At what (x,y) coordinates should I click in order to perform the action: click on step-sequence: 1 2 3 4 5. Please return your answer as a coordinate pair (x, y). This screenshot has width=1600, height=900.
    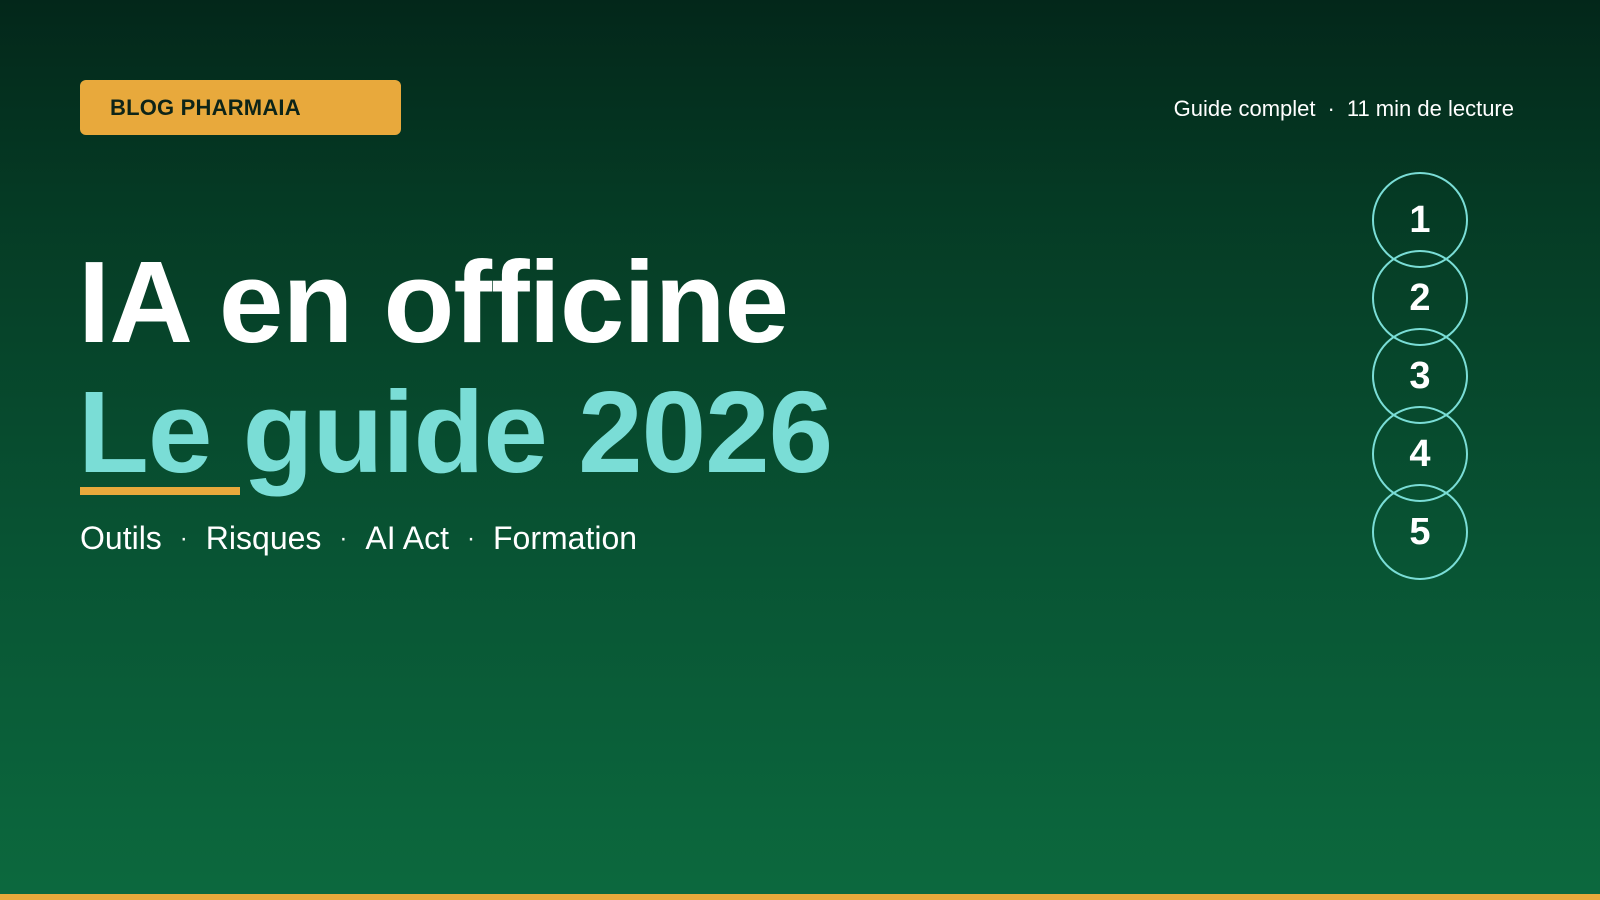
    Looking at the image, I should click on (1420, 377).